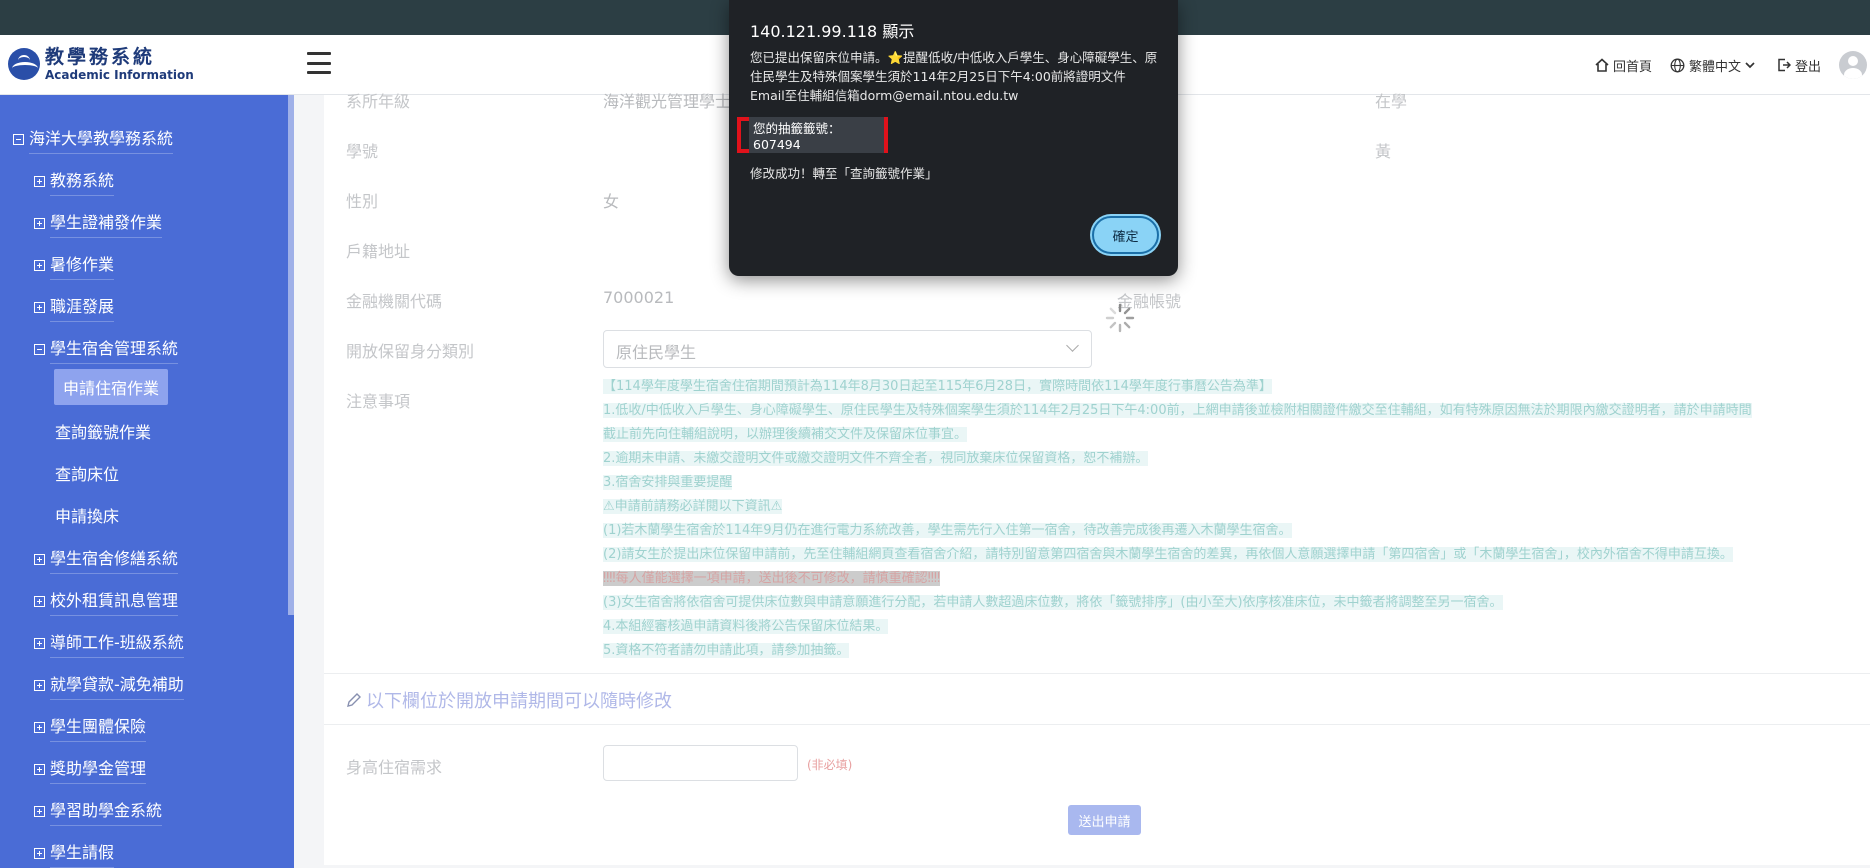 This screenshot has height=868, width=1870. I want to click on dialog-success-message: 修改成功！轉至「查詢籤號作業」, so click(844, 173).